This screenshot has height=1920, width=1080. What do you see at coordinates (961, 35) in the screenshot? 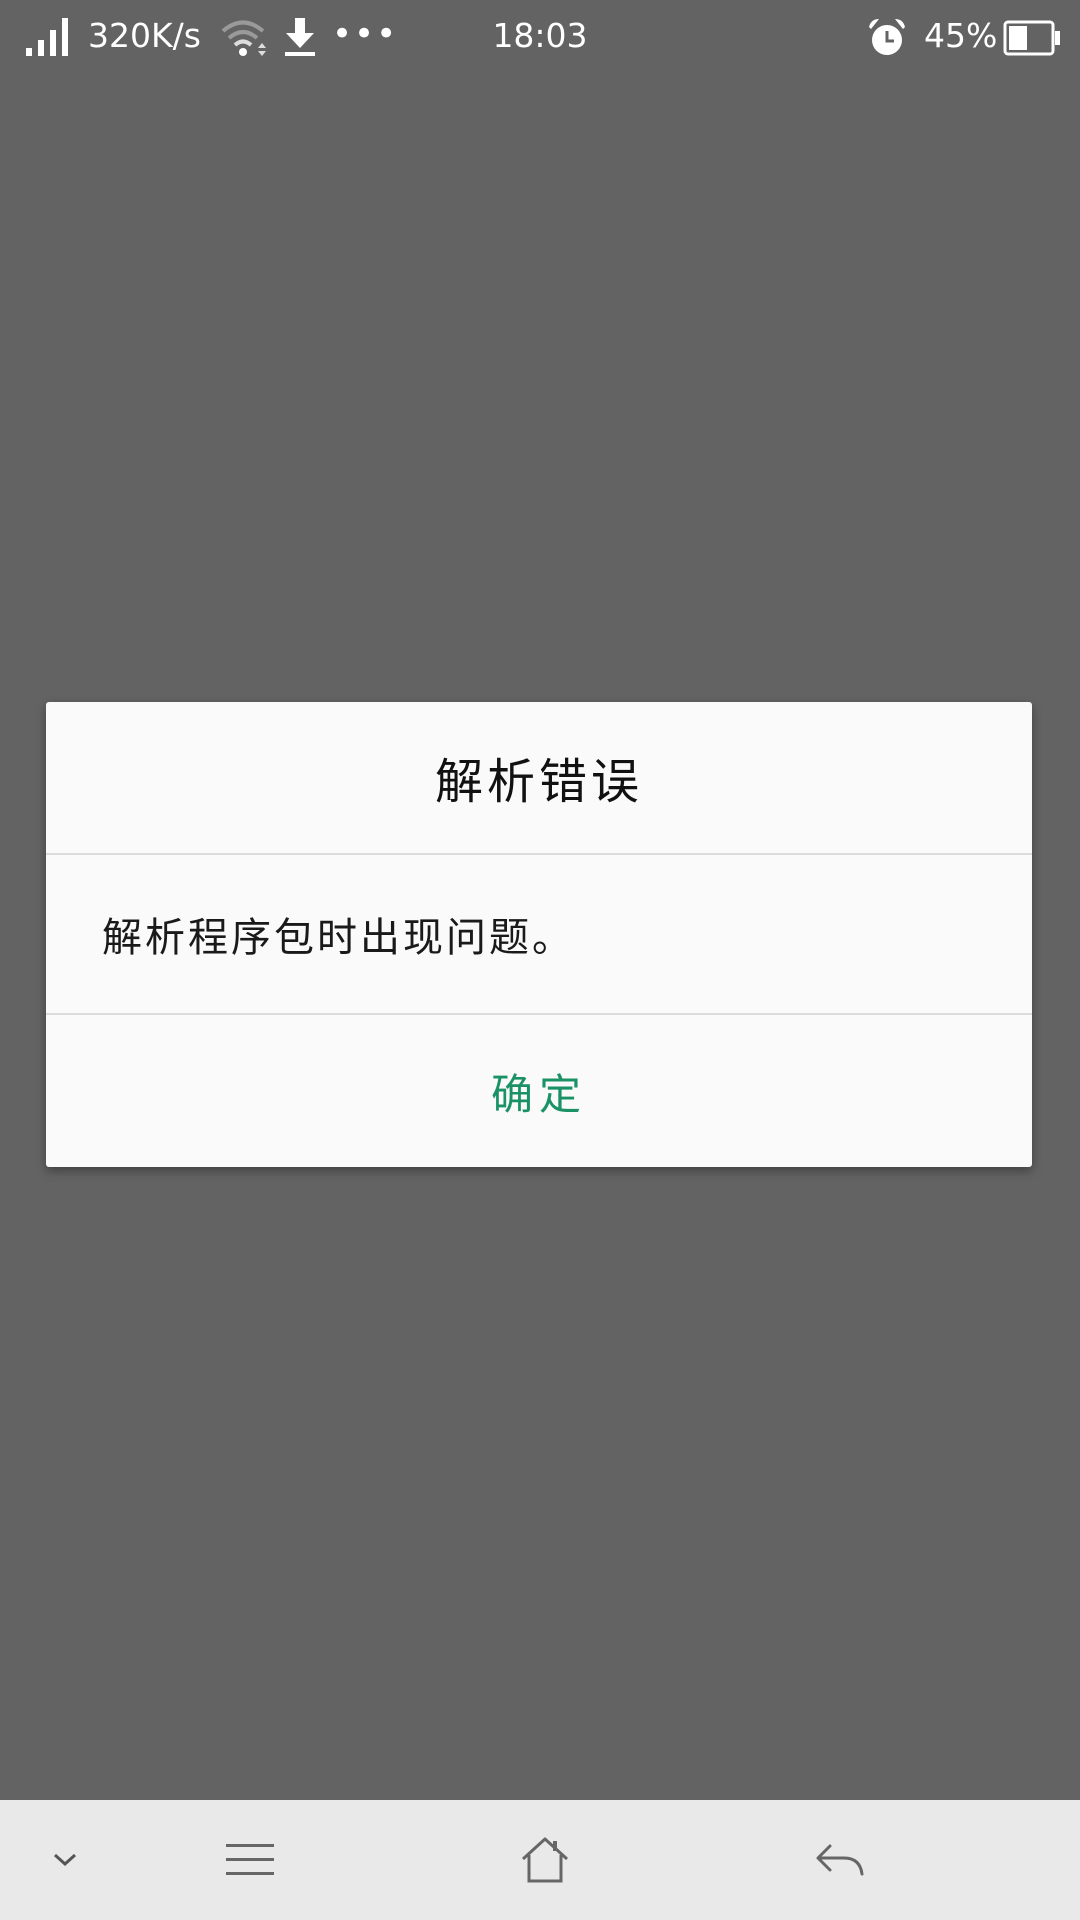
I see `battery-percentage: 45%` at bounding box center [961, 35].